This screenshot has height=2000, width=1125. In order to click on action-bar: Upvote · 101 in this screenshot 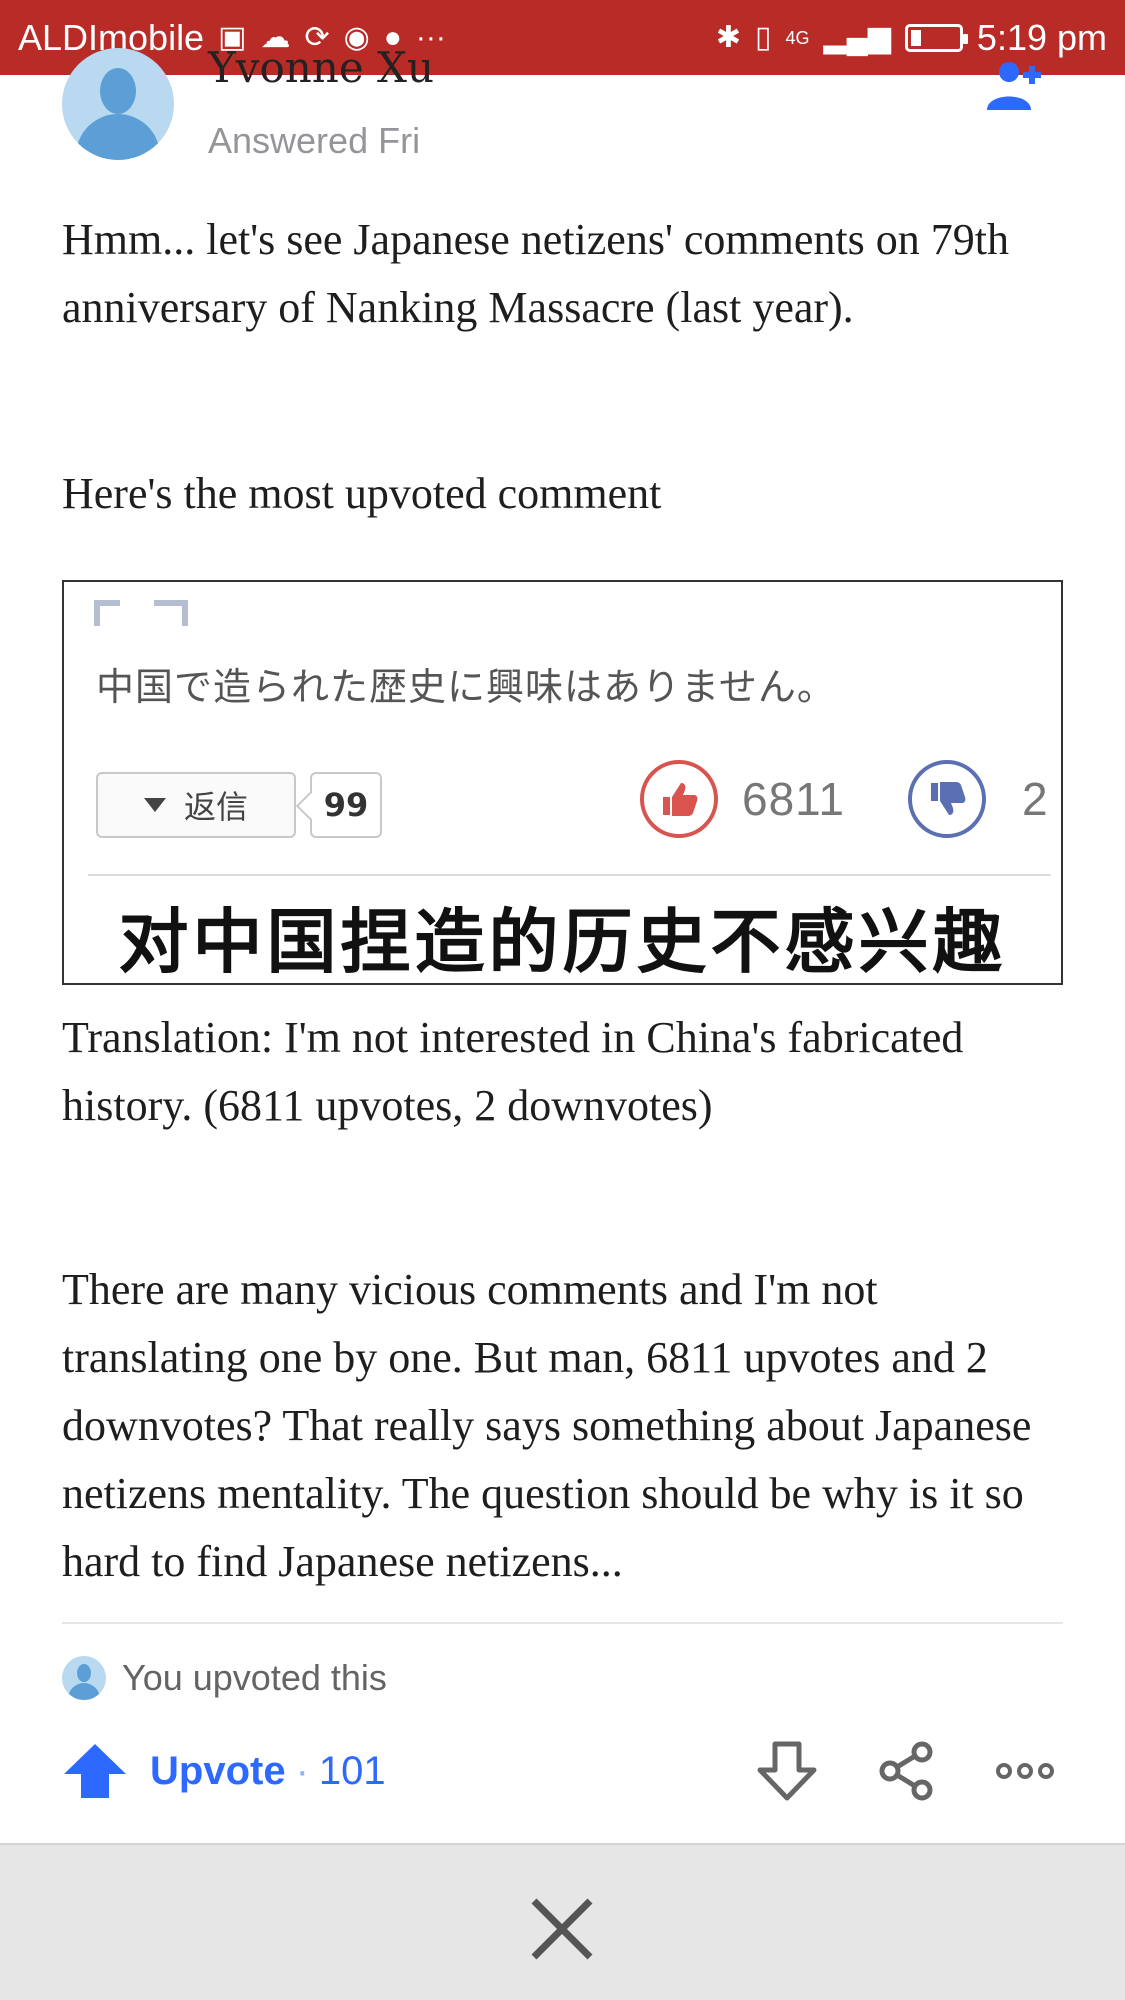, I will do `click(562, 1771)`.